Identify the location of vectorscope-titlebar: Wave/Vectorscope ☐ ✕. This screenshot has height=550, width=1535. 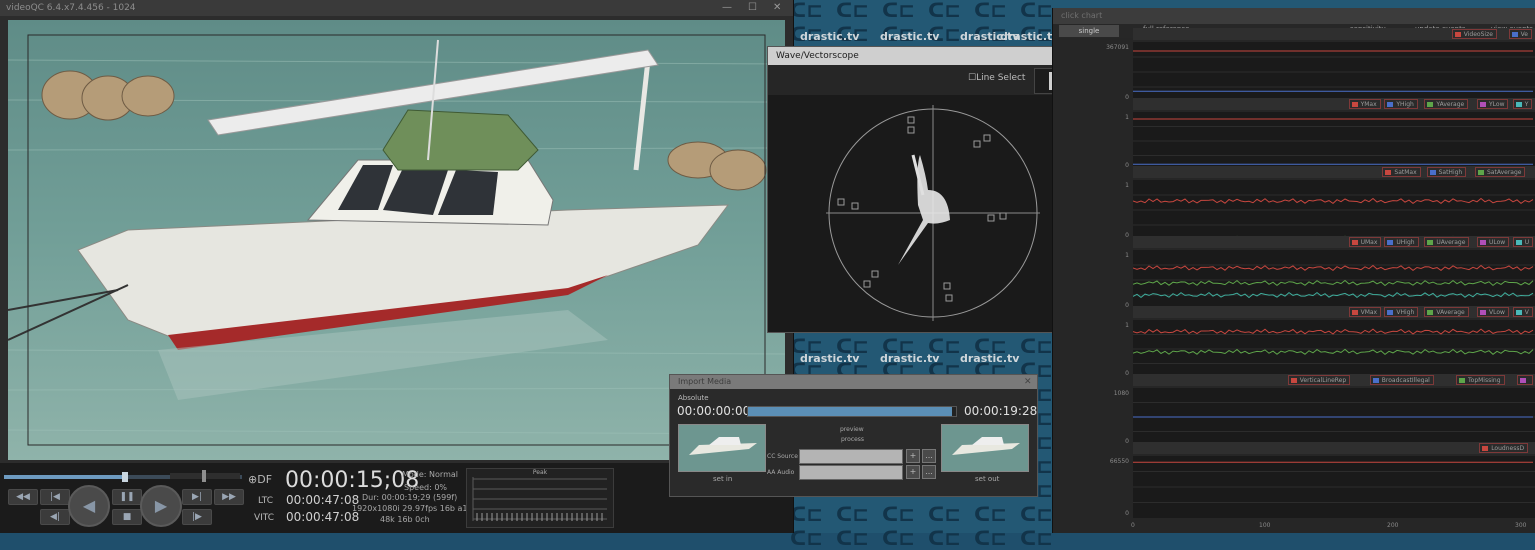
(933, 56).